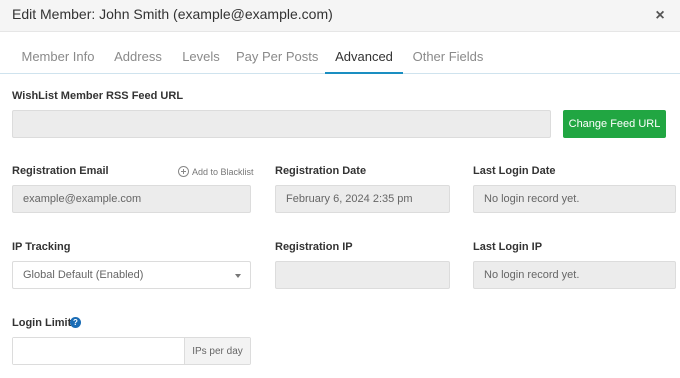 This screenshot has width=680, height=378. I want to click on tab-pay-per-posts: Pay Per Posts, so click(277, 57).